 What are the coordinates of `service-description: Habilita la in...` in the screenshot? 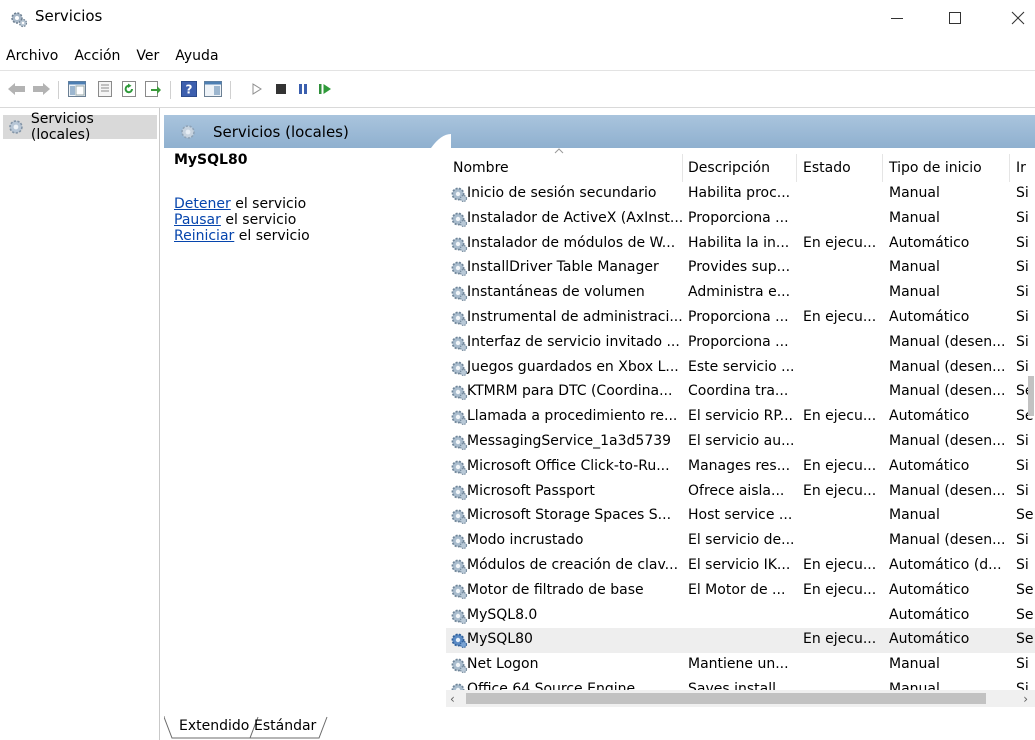 It's located at (739, 242).